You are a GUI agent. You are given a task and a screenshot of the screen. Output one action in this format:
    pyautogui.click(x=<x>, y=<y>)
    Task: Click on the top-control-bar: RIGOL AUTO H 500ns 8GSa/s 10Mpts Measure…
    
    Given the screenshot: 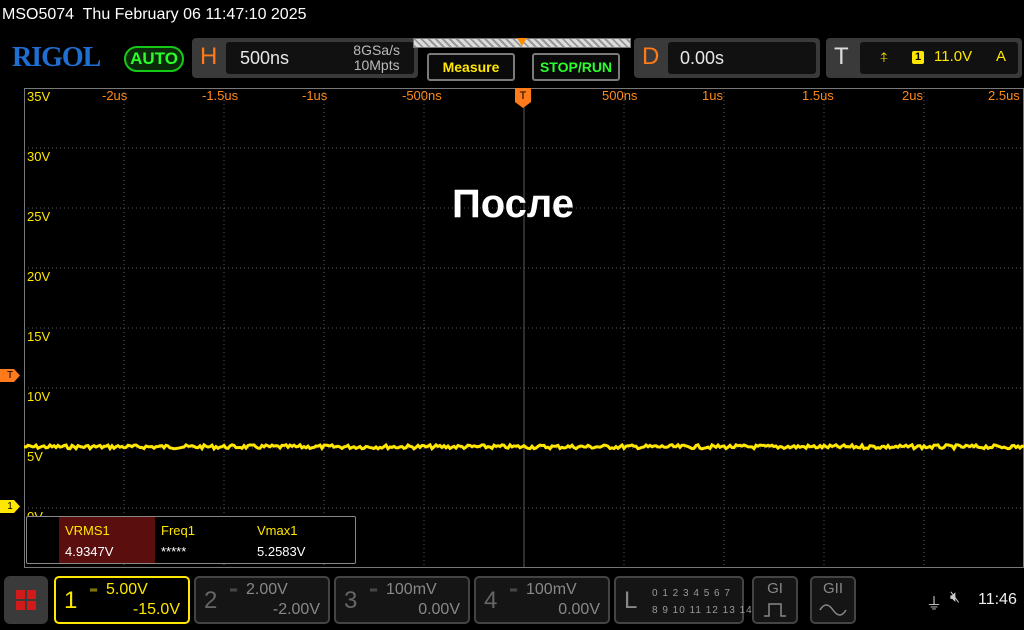 What is the action you would take?
    pyautogui.click(x=512, y=59)
    